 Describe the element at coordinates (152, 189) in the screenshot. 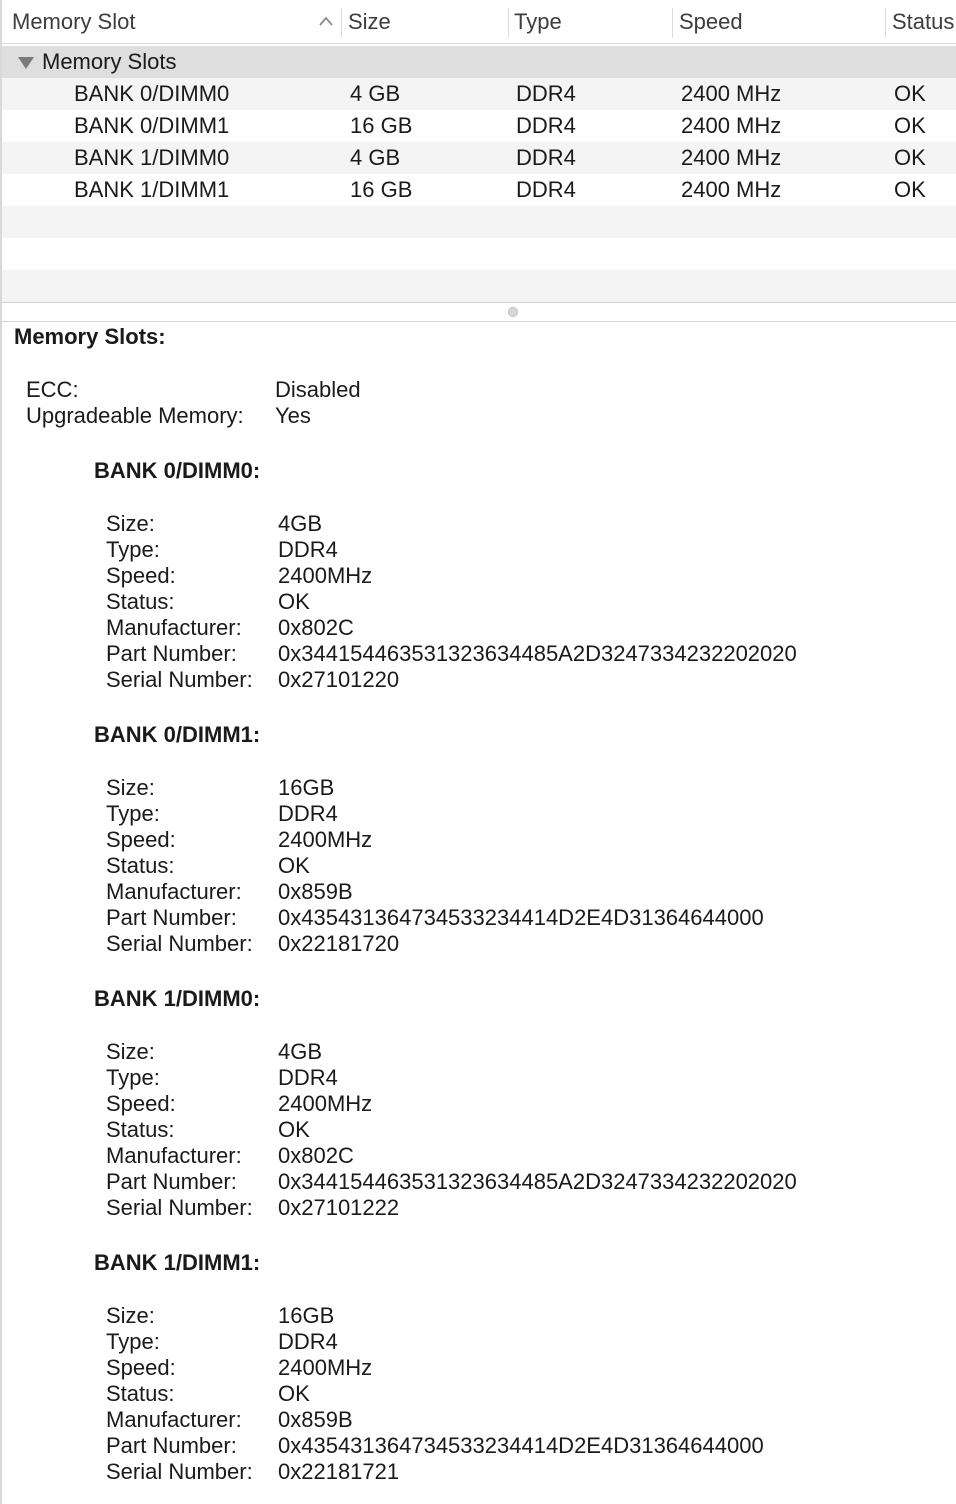

I see `cell-slot: BANK 1/DIMM1` at that location.